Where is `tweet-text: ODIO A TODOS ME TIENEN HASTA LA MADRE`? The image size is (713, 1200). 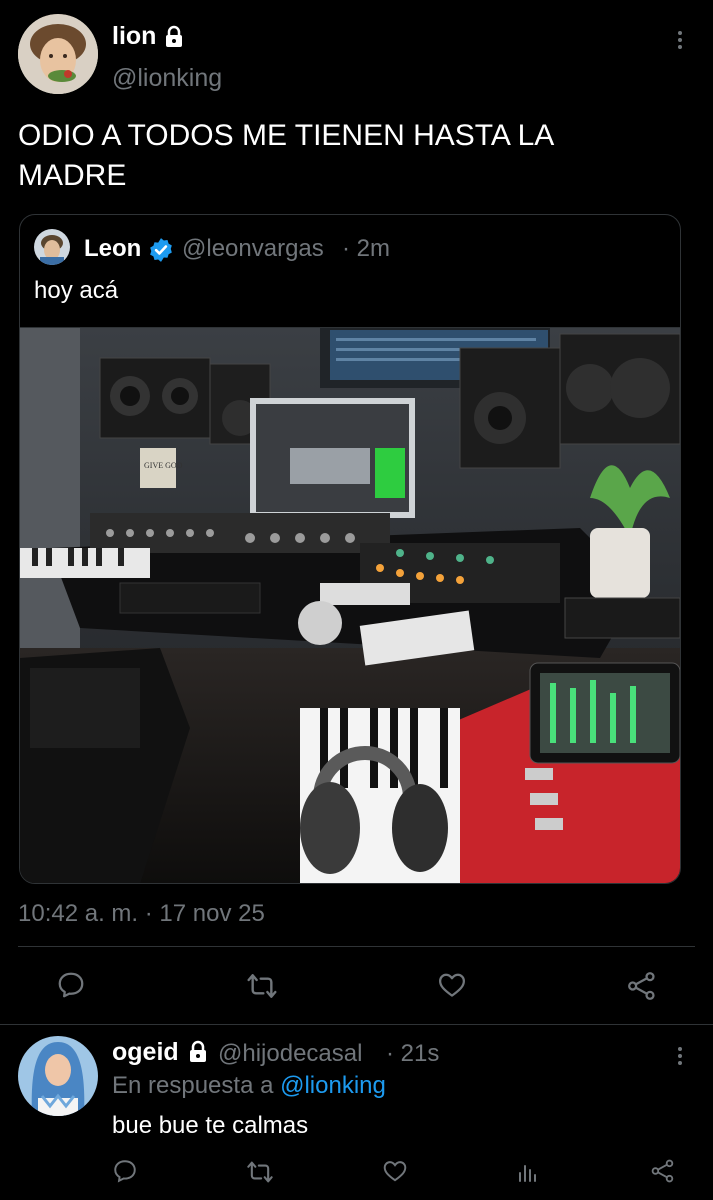 tweet-text: ODIO A TODOS ME TIENEN HASTA LA MADRE is located at coordinates (285, 155).